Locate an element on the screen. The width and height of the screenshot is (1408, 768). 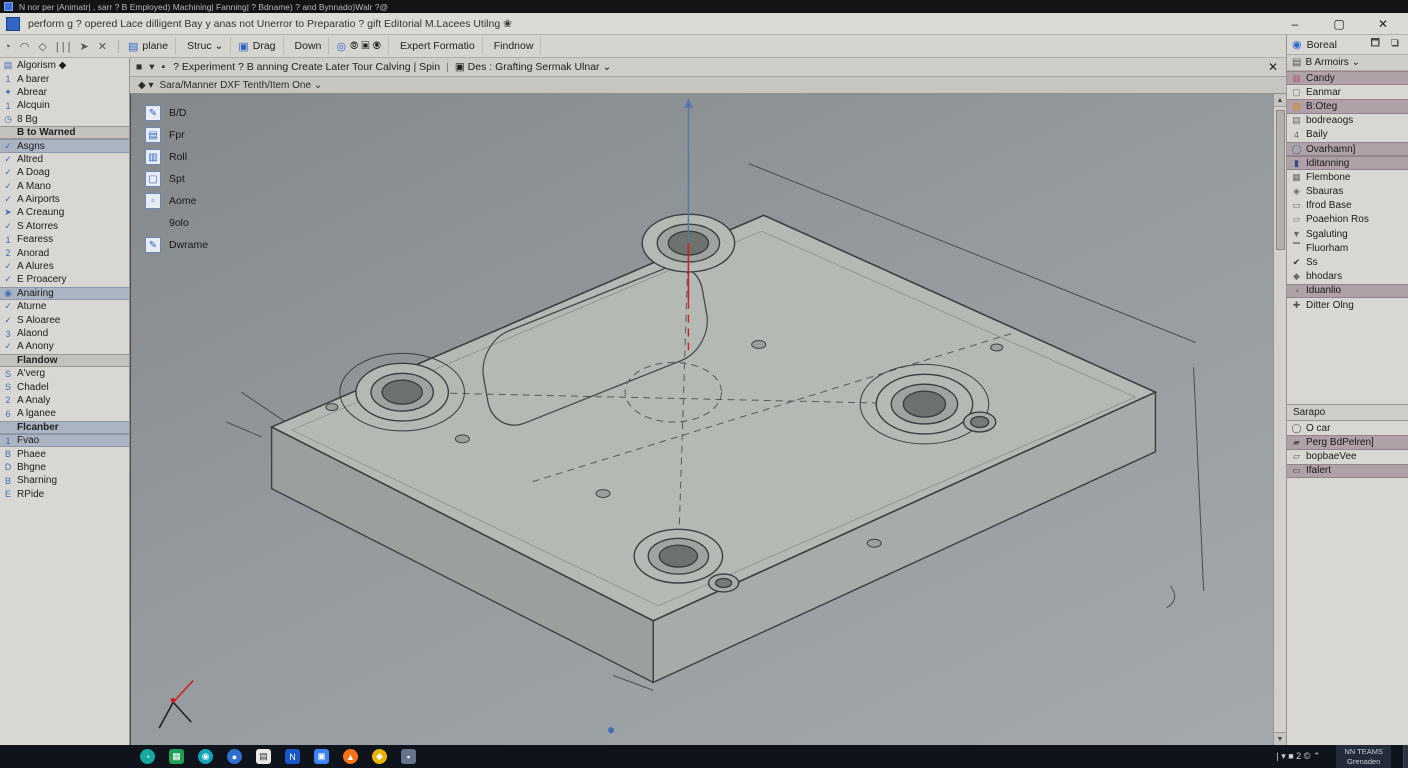
toolbar-button: Findnow is located at coordinates (512, 46).